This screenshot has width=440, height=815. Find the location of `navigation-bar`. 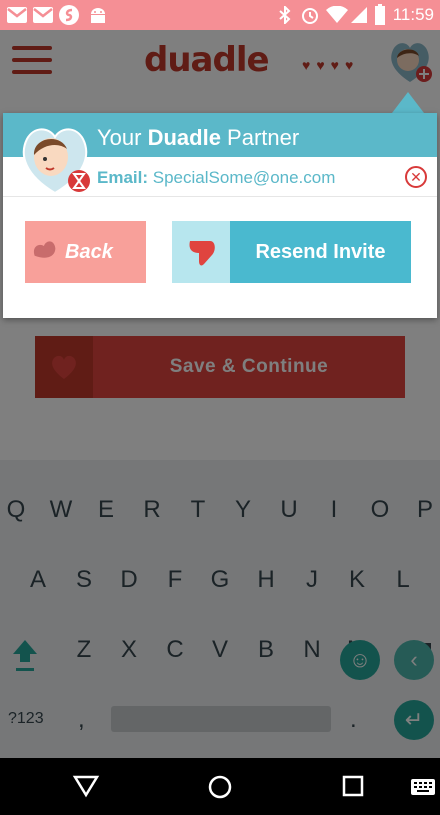

navigation-bar is located at coordinates (220, 786).